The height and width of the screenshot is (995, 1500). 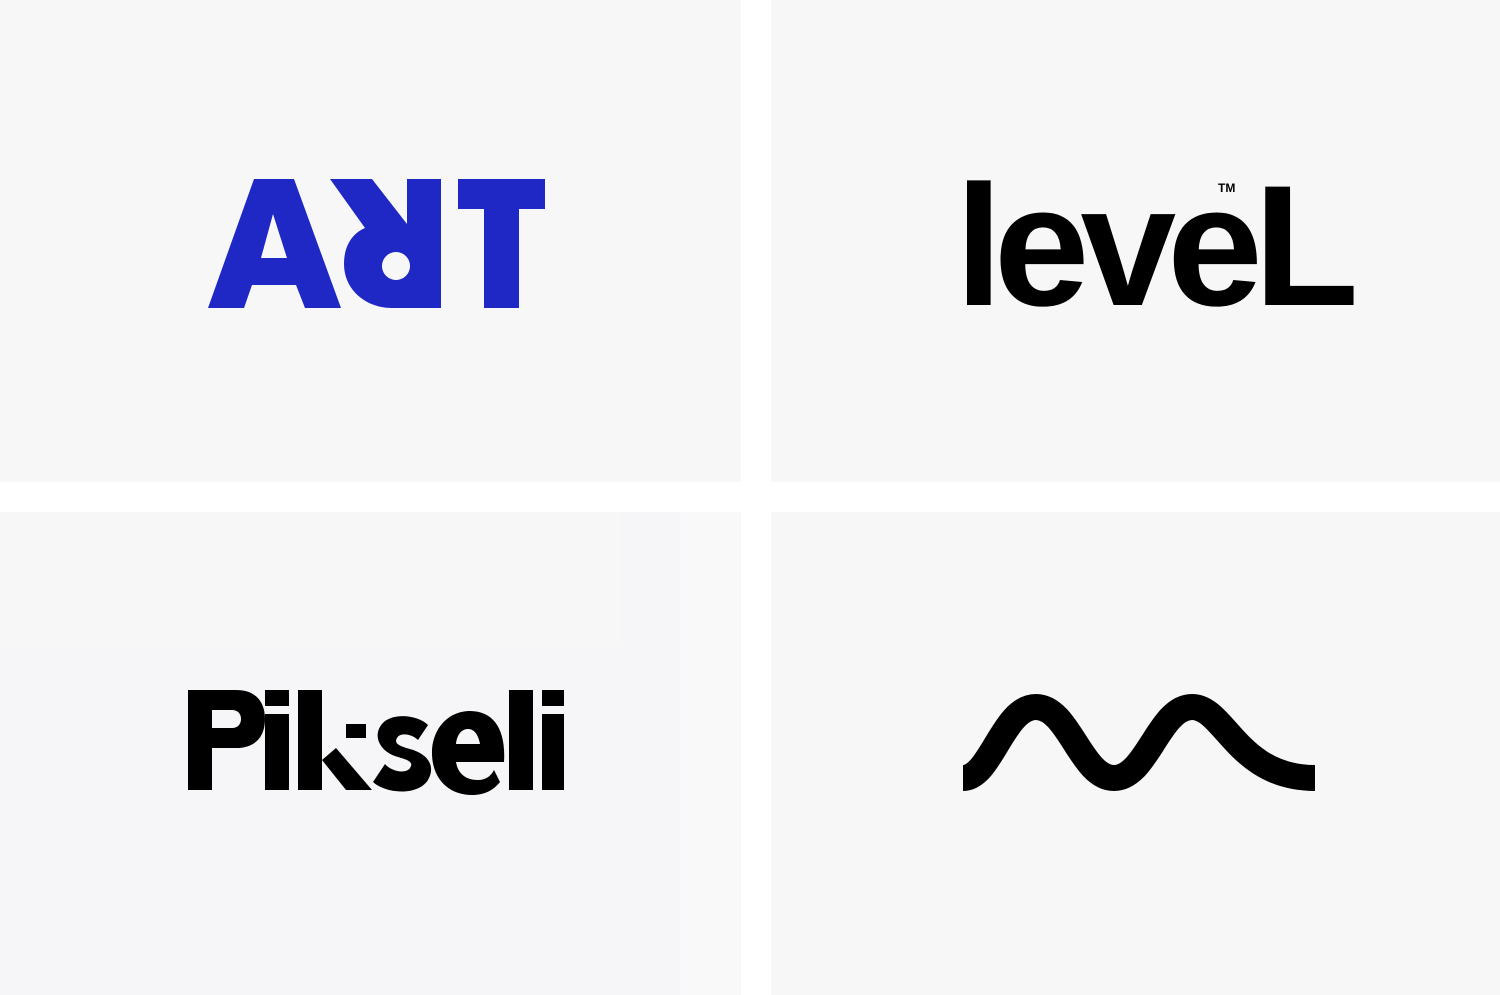 What do you see at coordinates (1157, 246) in the screenshot?
I see `level-wordmark: leveL` at bounding box center [1157, 246].